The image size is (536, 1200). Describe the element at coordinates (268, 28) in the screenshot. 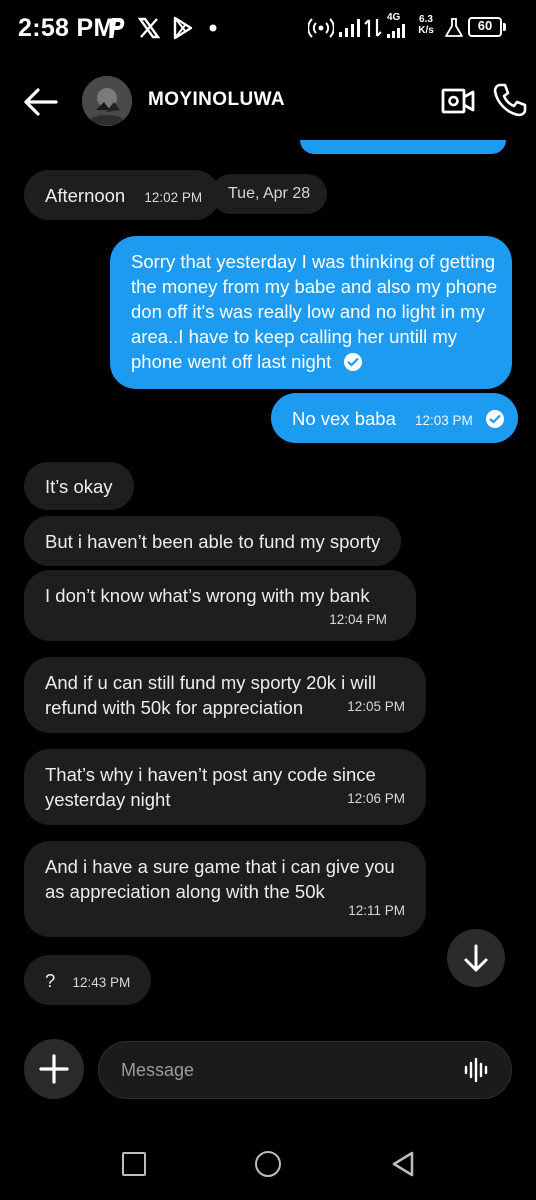

I see `status-bar: 2:58 PM 4G 6.3 K/s 60` at that location.